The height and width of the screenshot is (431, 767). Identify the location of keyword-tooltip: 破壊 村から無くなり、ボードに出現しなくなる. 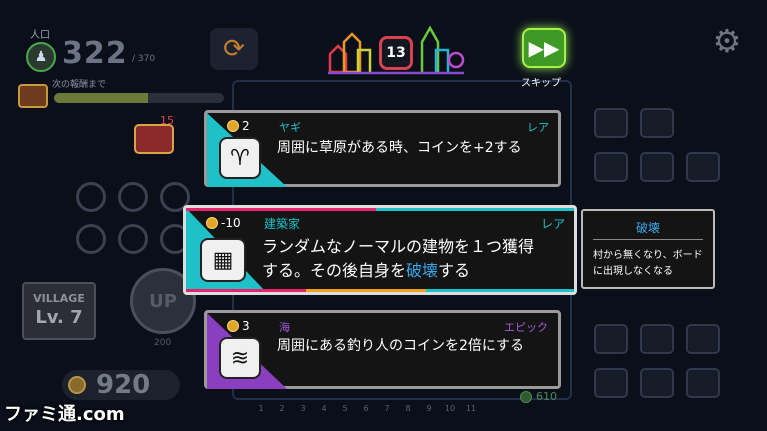
(648, 249).